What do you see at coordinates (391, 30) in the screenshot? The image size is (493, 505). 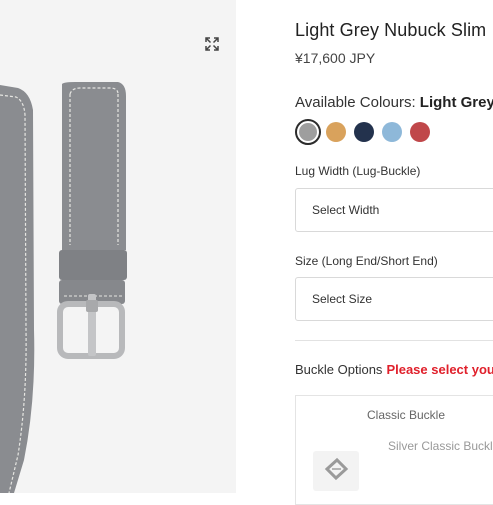 I see `product-title: Light Grey Nubuck Slim` at bounding box center [391, 30].